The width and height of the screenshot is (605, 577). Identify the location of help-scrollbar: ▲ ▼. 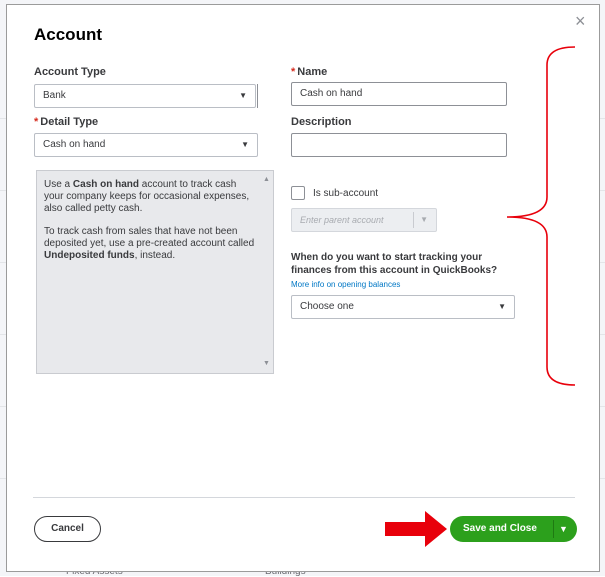
(266, 272).